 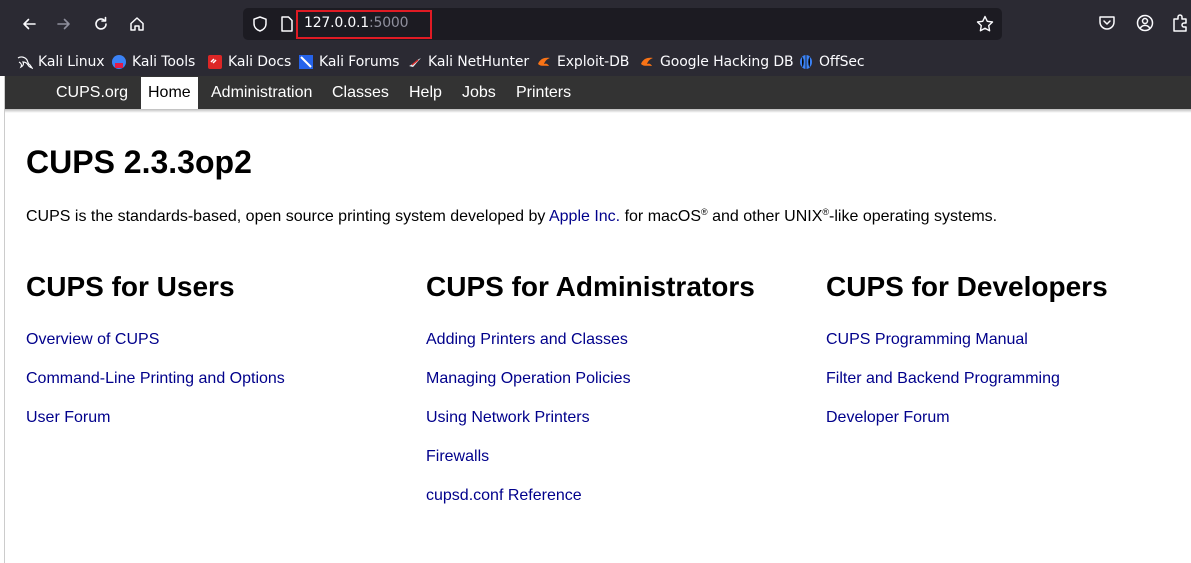 I want to click on google-hacking-db-icon, so click(x=647, y=61).